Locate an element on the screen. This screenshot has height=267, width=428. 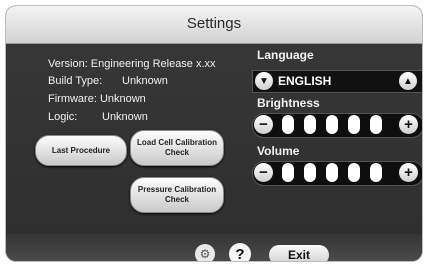
service-settings-button: ⚙ is located at coordinates (205, 252).